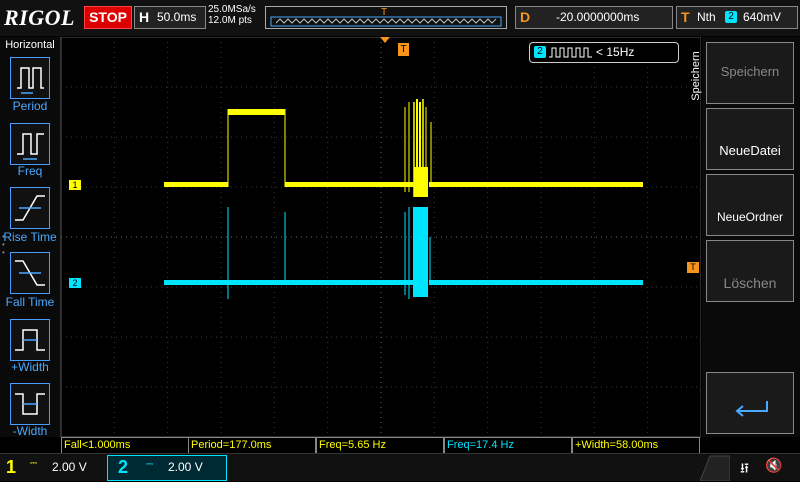 The width and height of the screenshot is (800, 482). Describe the element at coordinates (508, 445) in the screenshot. I see `measurement-freq-ch2: Freq=17.4 Hz` at that location.